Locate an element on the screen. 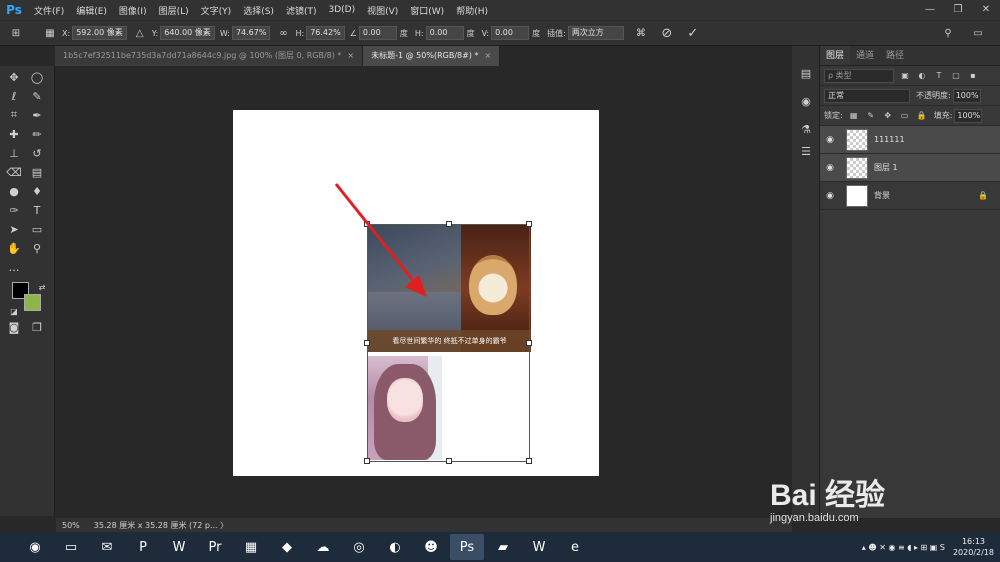 The width and height of the screenshot is (1000, 562). reference-point-icon: ▦ is located at coordinates (50, 33).